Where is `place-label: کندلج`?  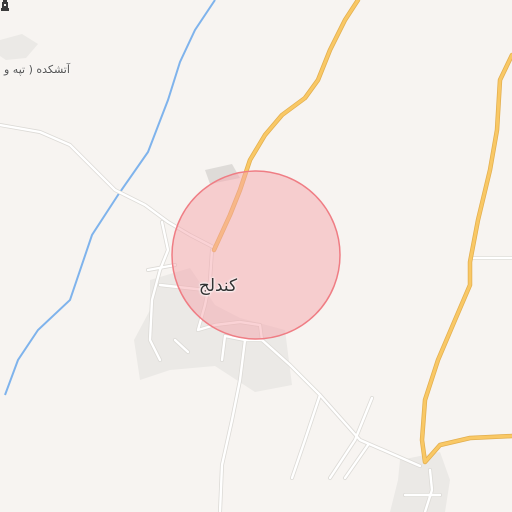 place-label: کندلج is located at coordinates (218, 286).